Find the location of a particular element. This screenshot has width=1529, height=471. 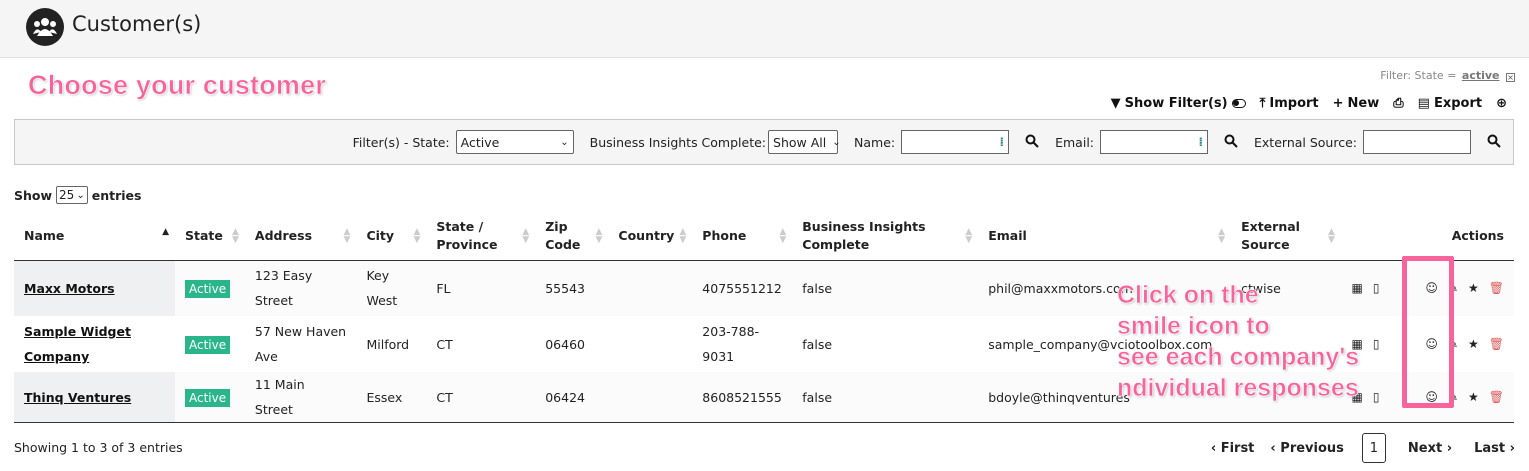

phone-cell: 4075551212 is located at coordinates (742, 288).